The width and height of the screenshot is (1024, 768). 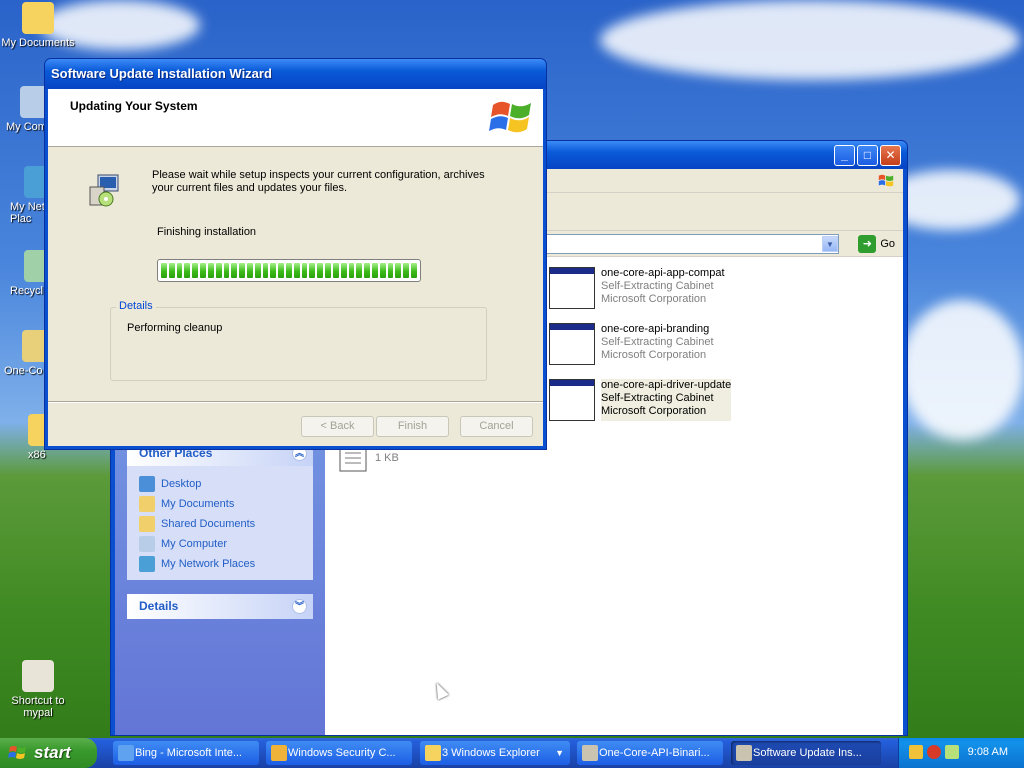 I want to click on back-button: < Back, so click(x=337, y=426).